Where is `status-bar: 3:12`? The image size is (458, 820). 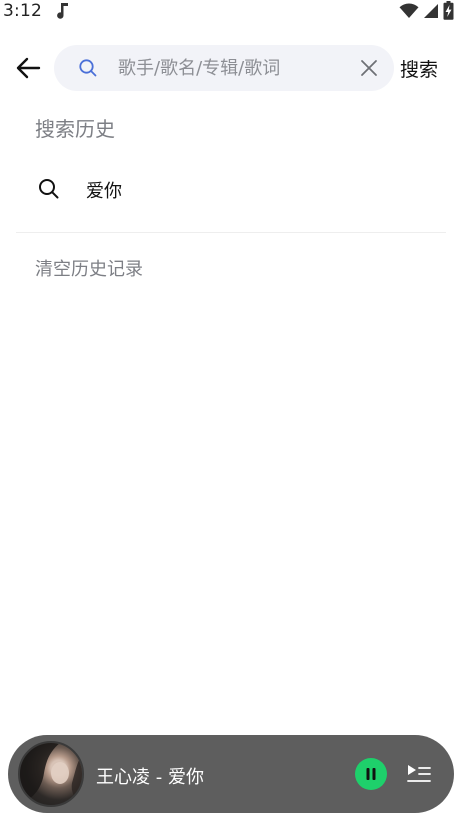
status-bar: 3:12 is located at coordinates (229, 12).